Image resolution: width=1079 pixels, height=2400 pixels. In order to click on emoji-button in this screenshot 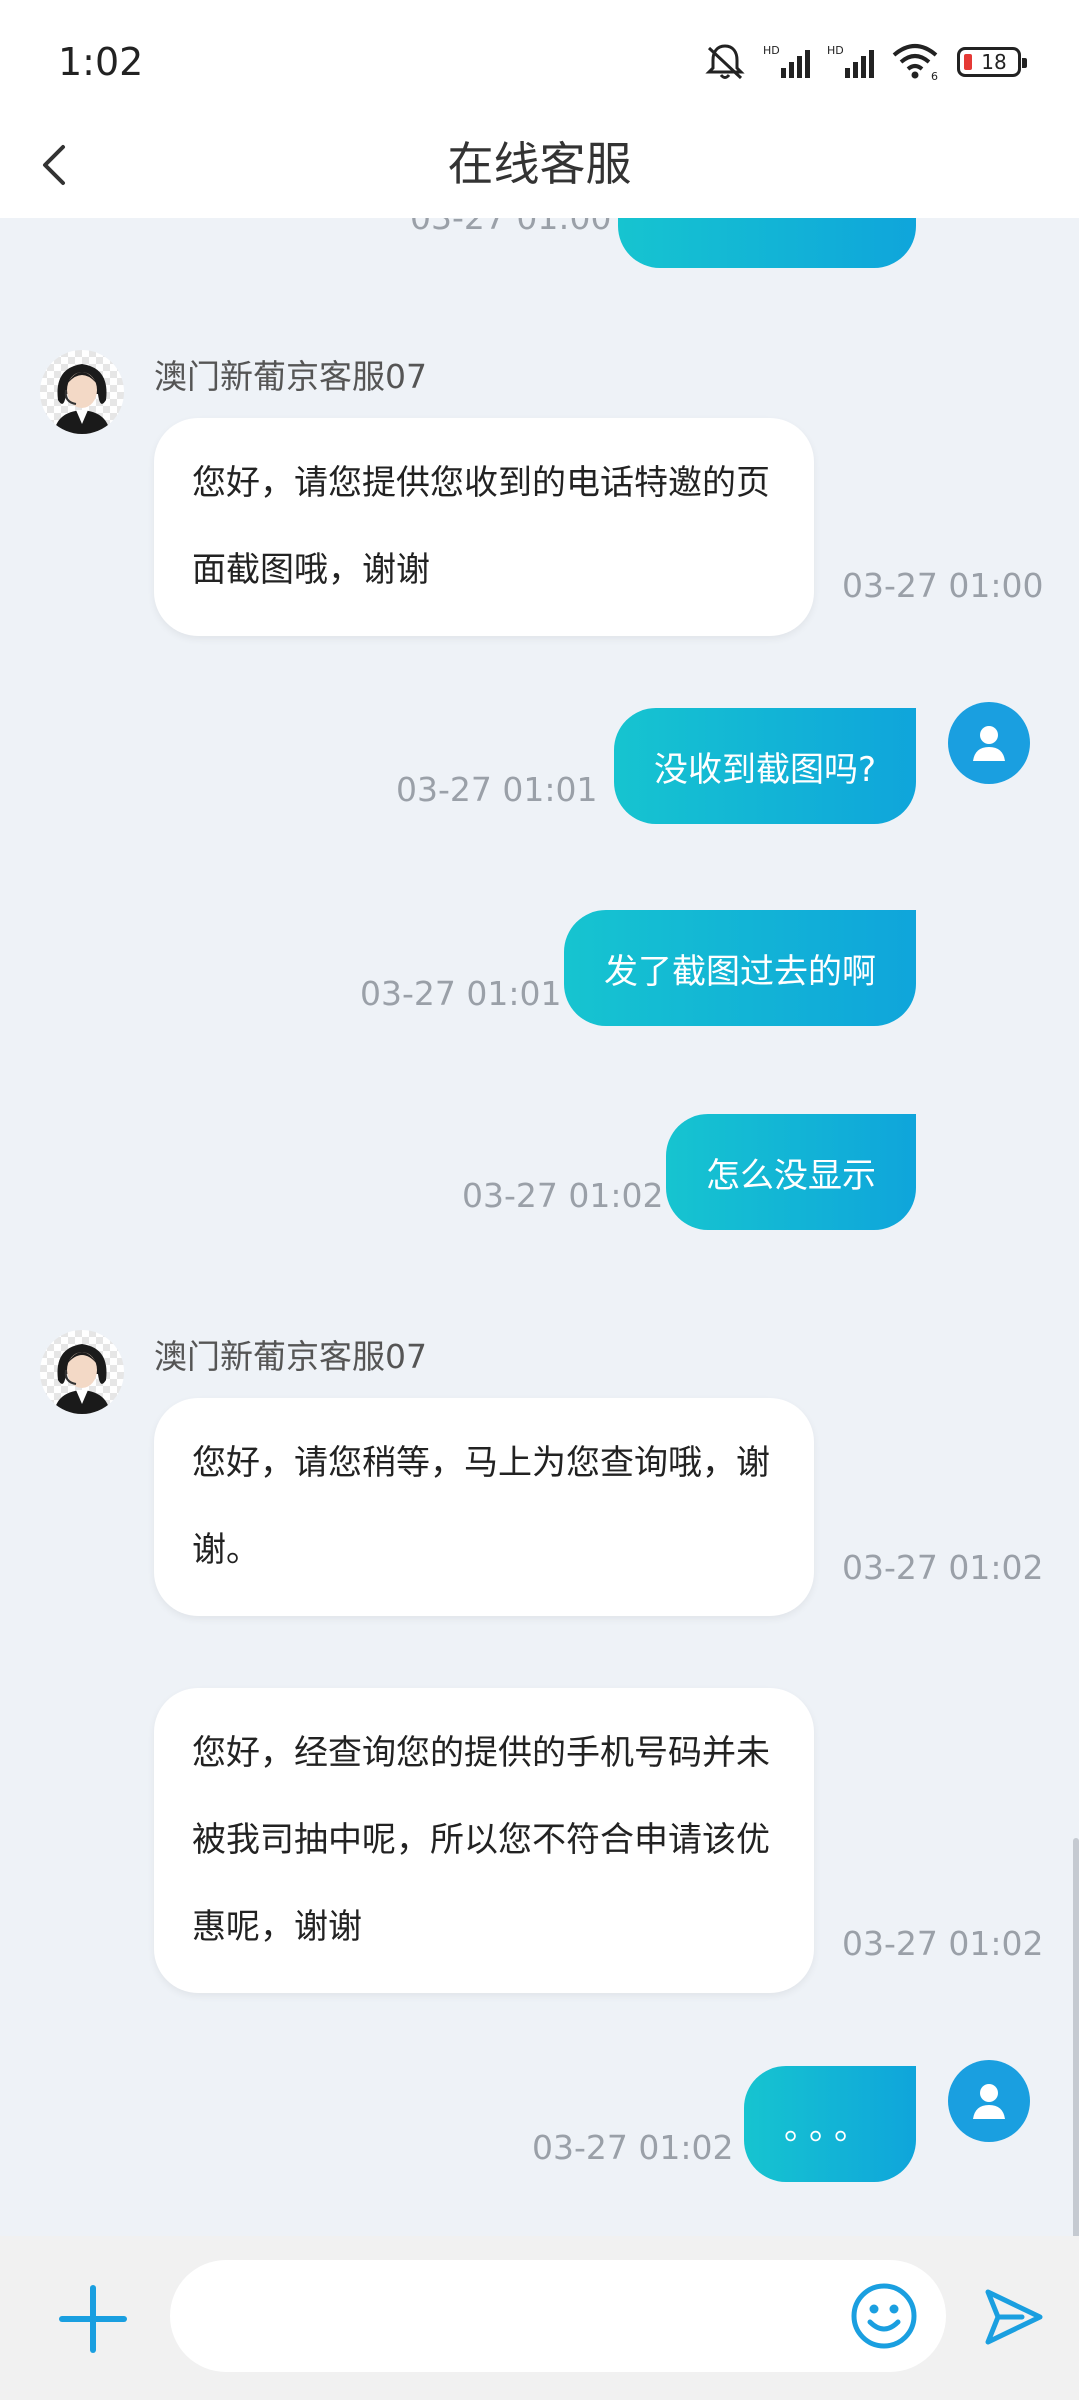, I will do `click(884, 2316)`.